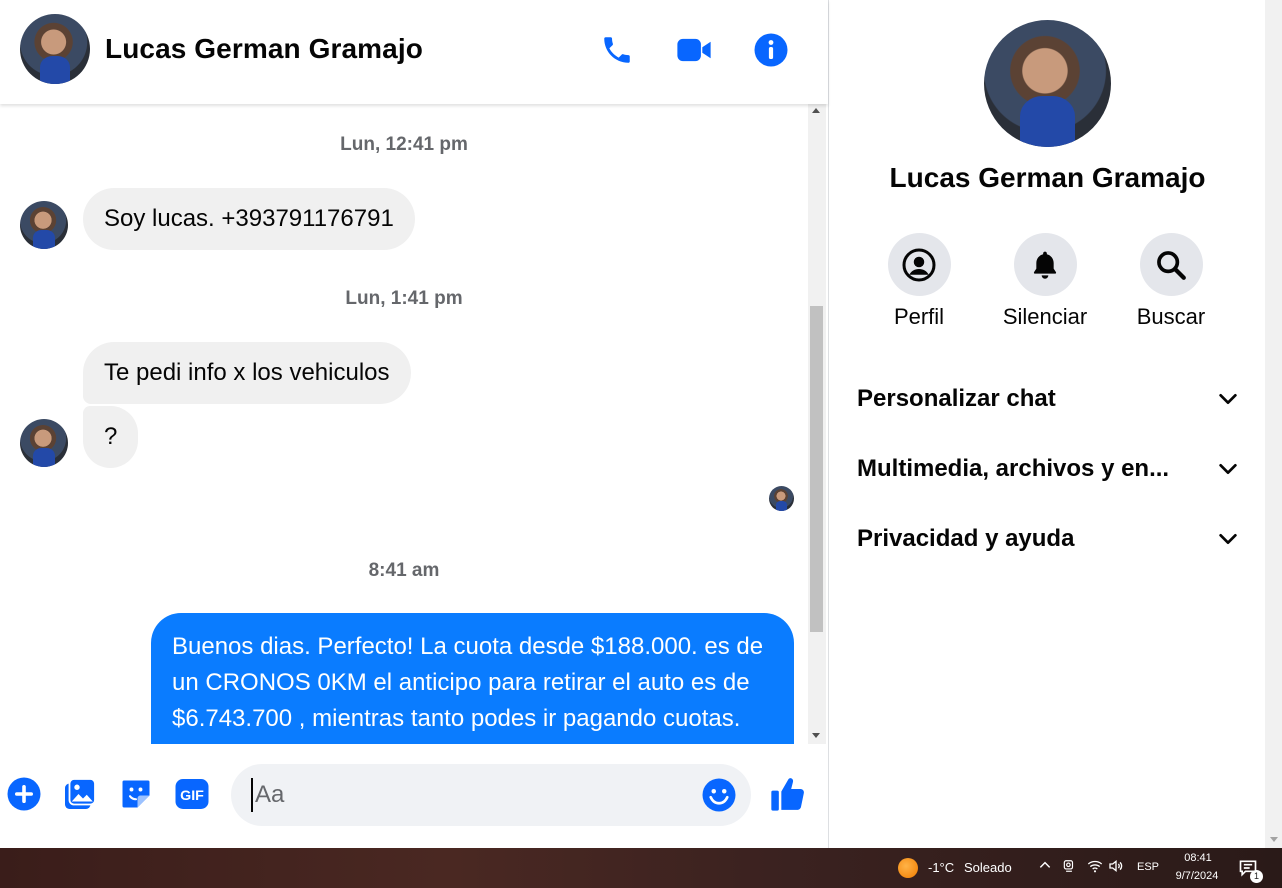  I want to click on gif-label: GIF, so click(192, 796).